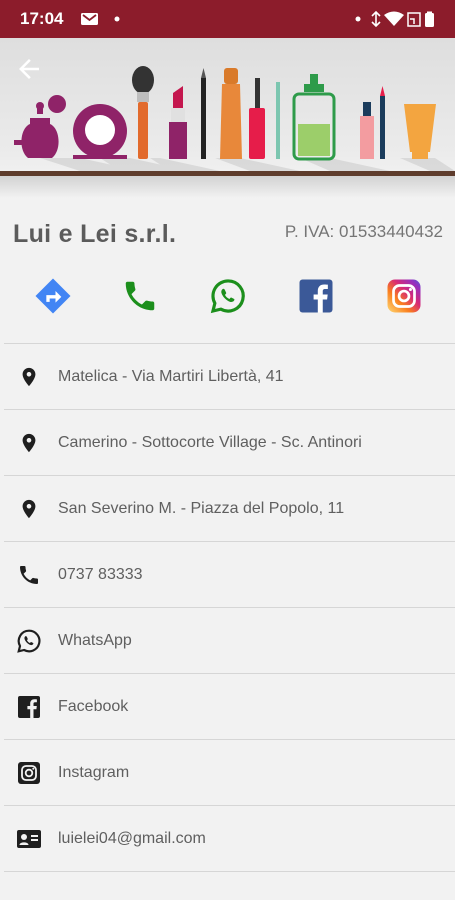 Image resolution: width=455 pixels, height=900 pixels. Describe the element at coordinates (95, 234) in the screenshot. I see `company-name: Lui e Lei s.r.l.` at that location.